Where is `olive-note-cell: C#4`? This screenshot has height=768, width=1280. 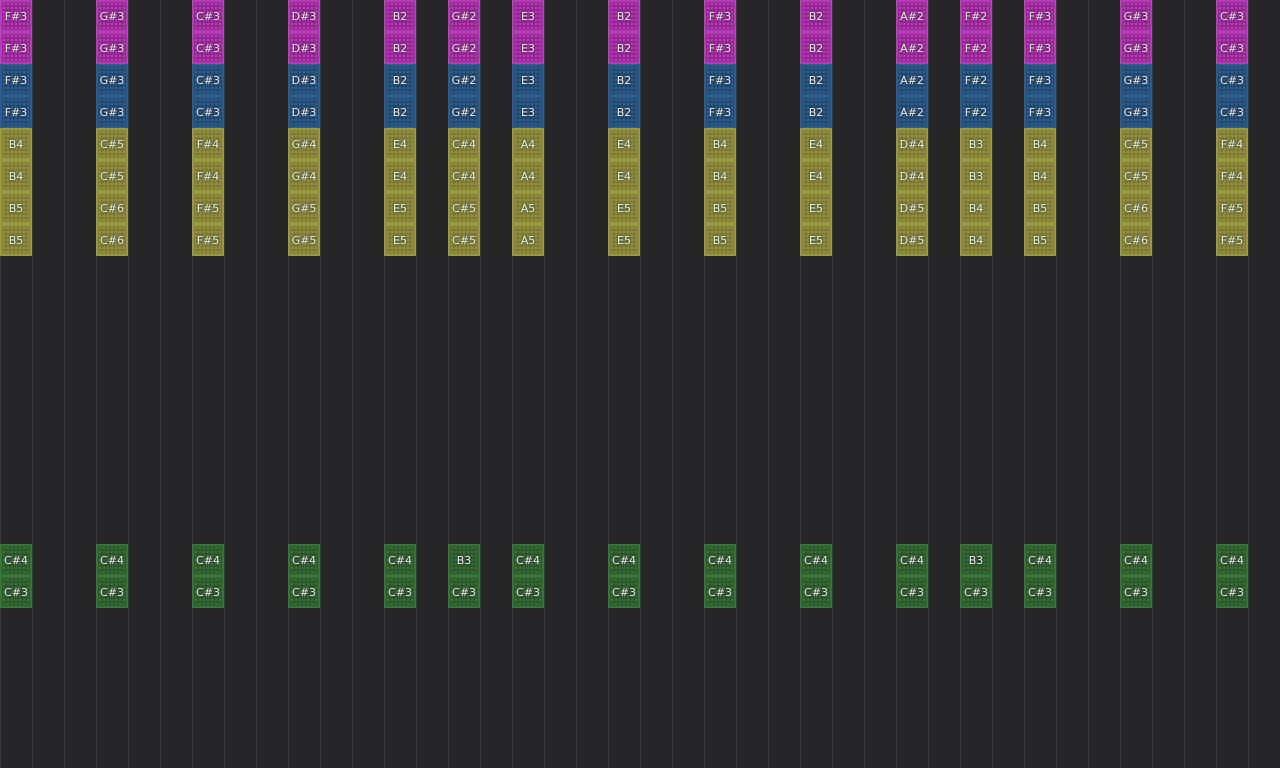 olive-note-cell: C#4 is located at coordinates (464, 176).